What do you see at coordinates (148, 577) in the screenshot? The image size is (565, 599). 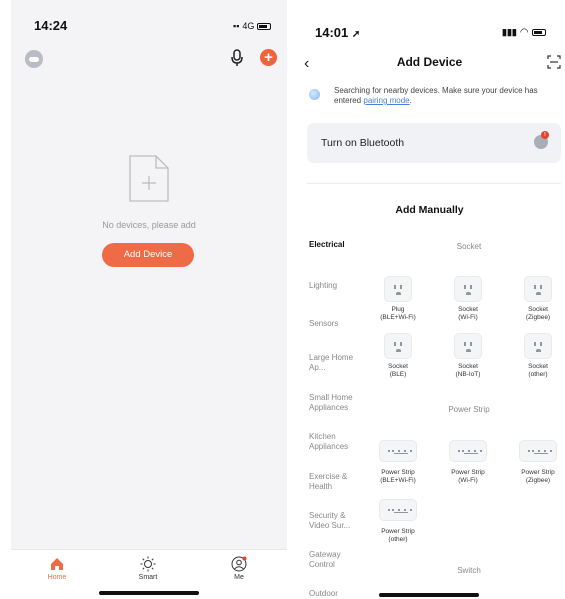 I see `tab-smart-label: Smart` at bounding box center [148, 577].